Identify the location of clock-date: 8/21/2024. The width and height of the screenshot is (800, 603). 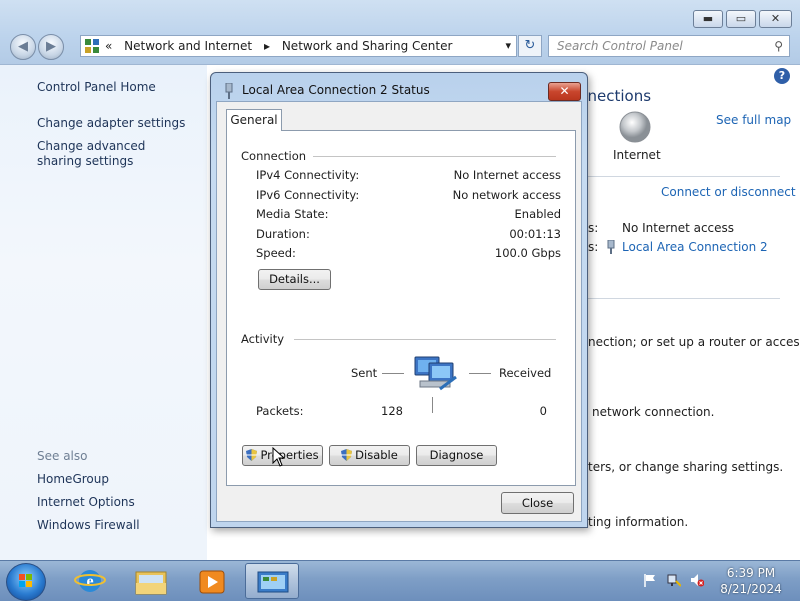
(751, 589).